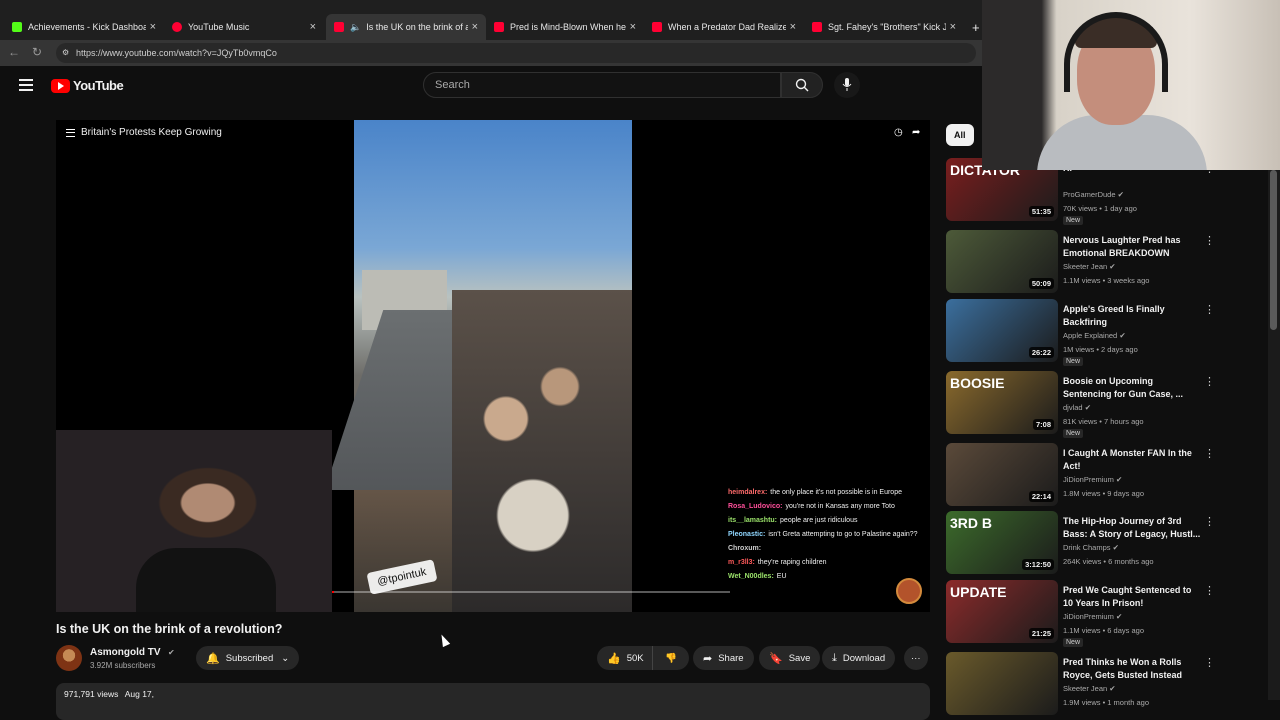 This screenshot has height=720, width=1280. Describe the element at coordinates (1273, 250) in the screenshot. I see `scrollbar-thumb` at that location.